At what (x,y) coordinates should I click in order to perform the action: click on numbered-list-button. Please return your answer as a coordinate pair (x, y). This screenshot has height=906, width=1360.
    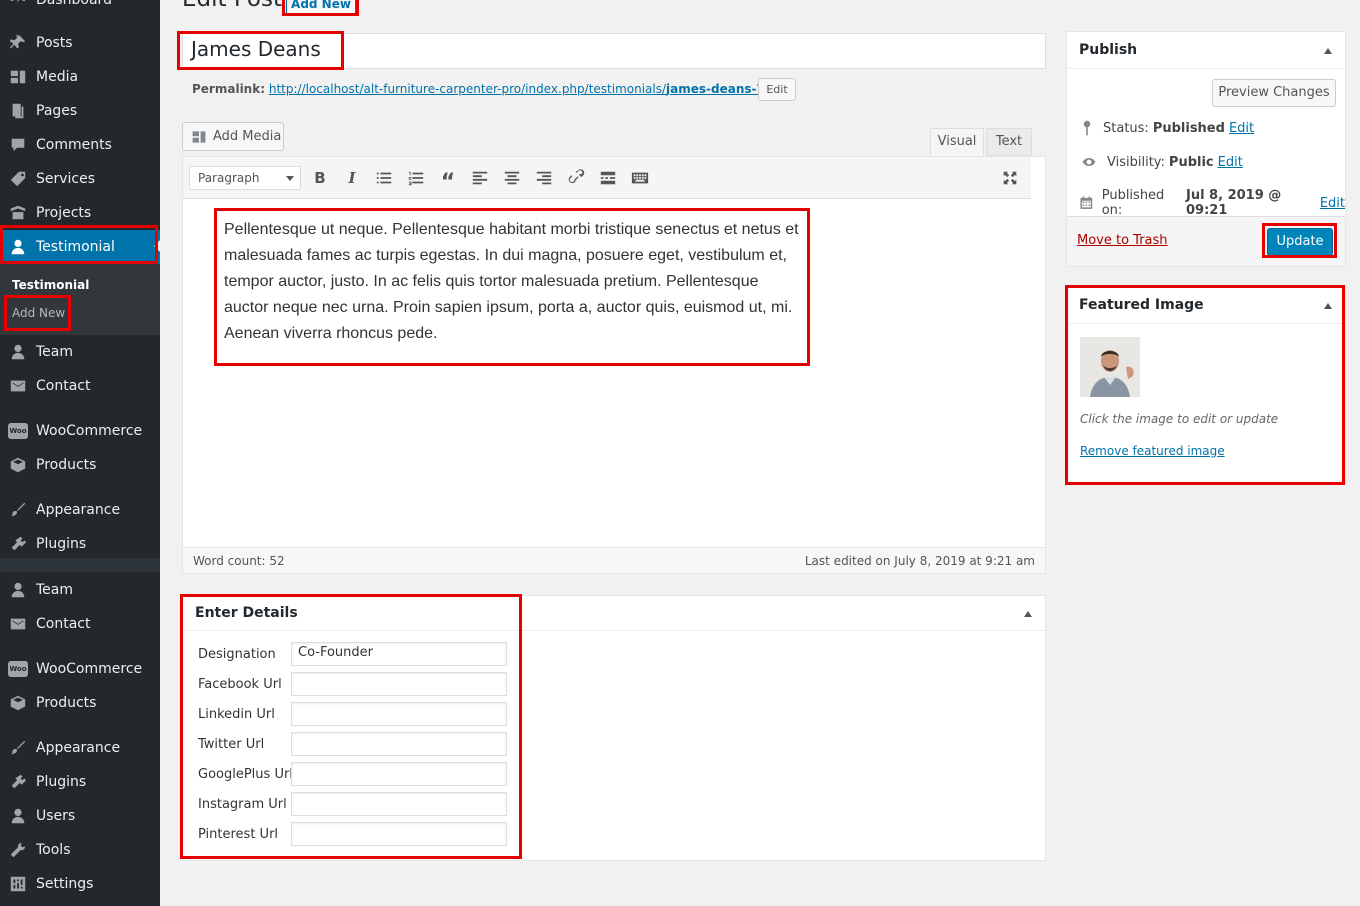
    Looking at the image, I should click on (416, 178).